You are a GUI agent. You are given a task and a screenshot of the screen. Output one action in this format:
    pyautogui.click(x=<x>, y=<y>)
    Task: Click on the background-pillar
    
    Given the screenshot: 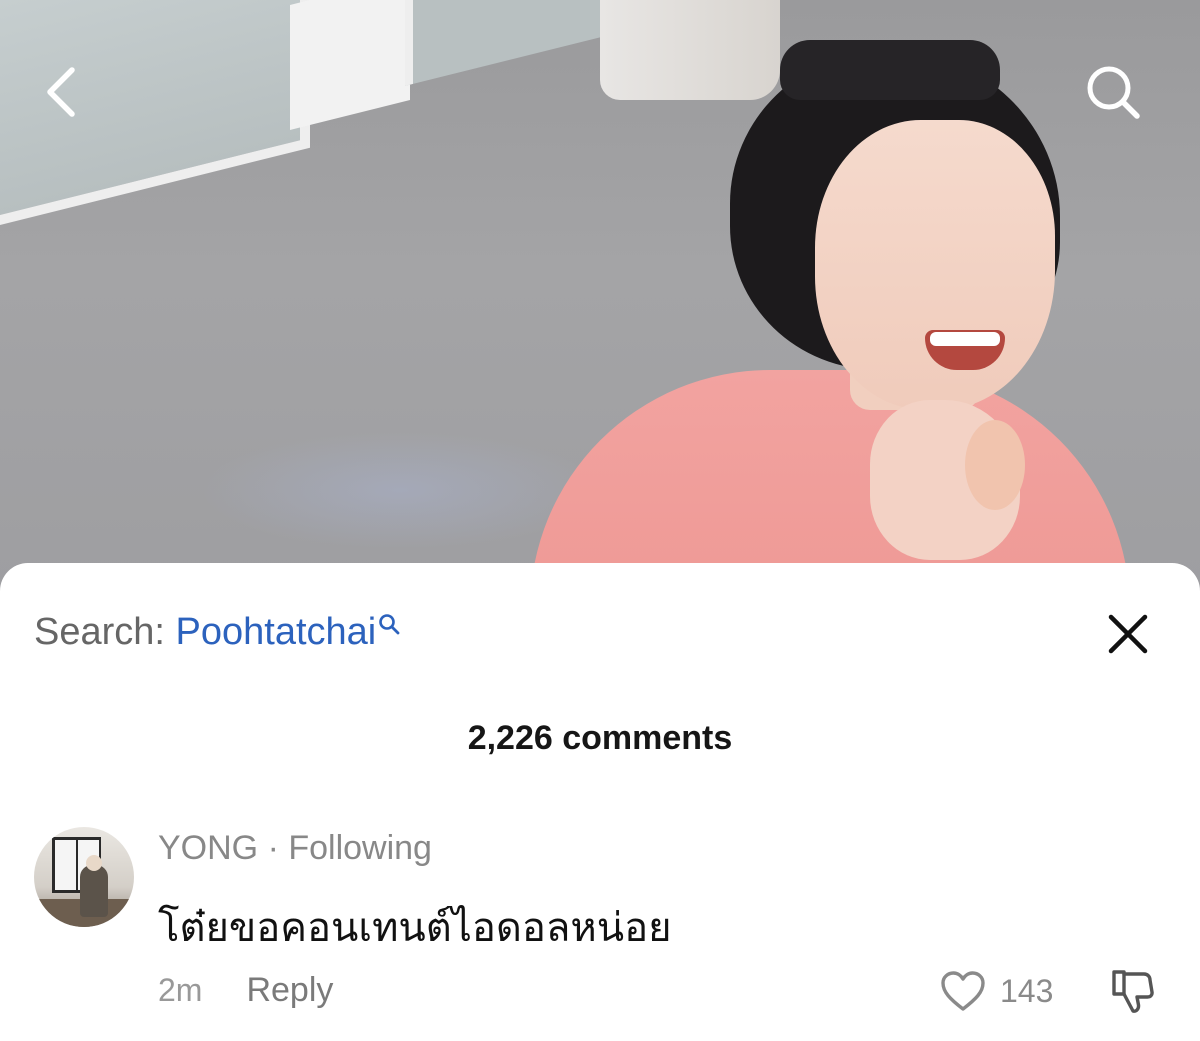 What is the action you would take?
    pyautogui.click(x=350, y=65)
    